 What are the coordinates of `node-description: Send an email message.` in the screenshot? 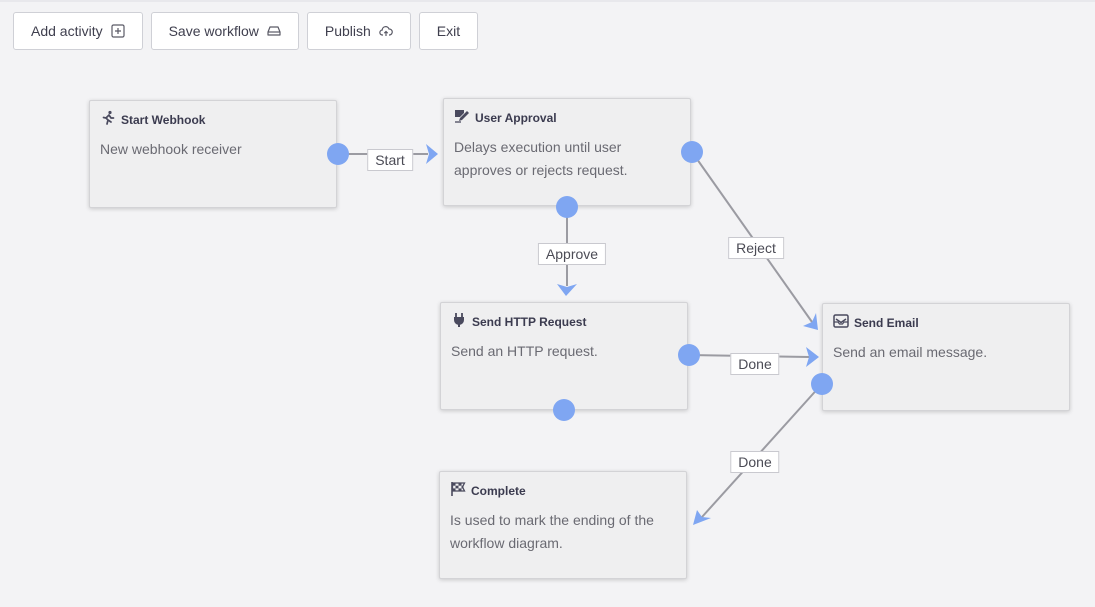 It's located at (910, 352).